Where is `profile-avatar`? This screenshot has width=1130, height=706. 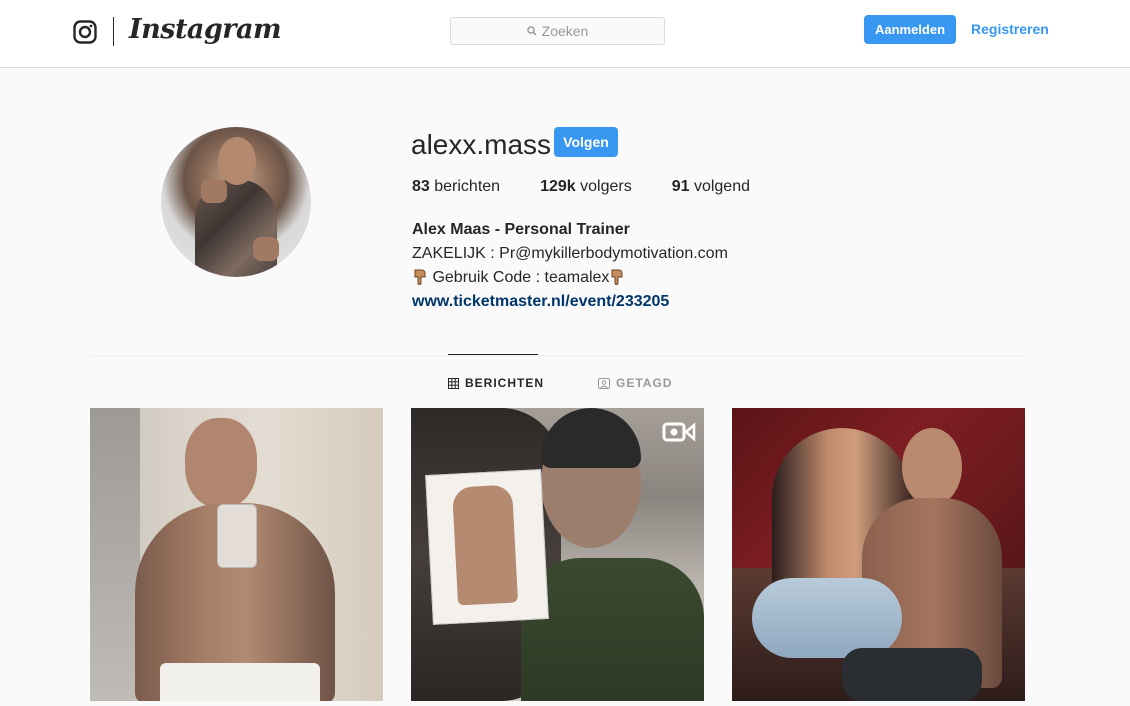 profile-avatar is located at coordinates (236, 202).